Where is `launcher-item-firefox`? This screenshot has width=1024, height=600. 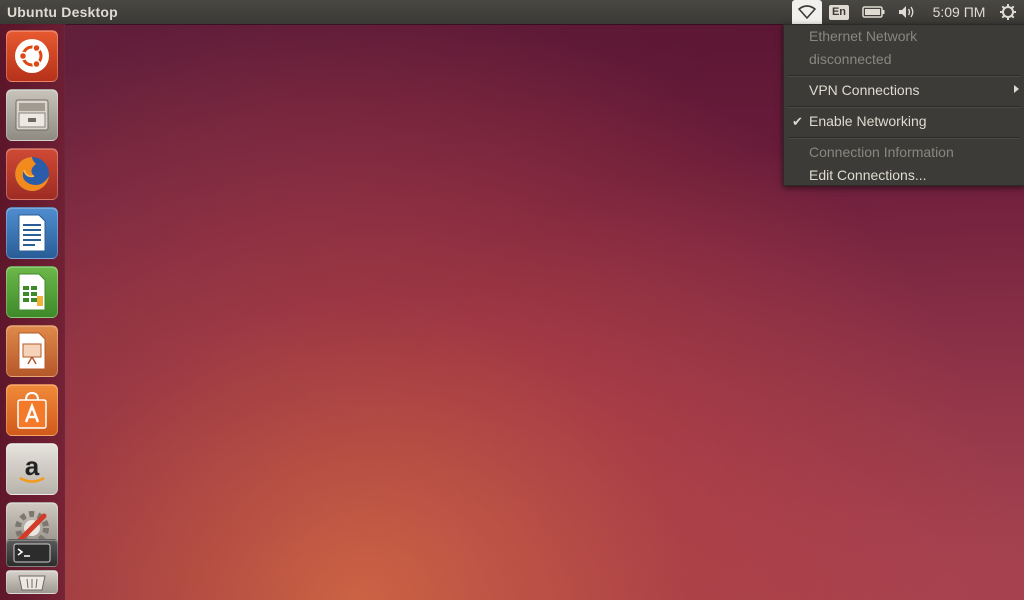 launcher-item-firefox is located at coordinates (32, 174).